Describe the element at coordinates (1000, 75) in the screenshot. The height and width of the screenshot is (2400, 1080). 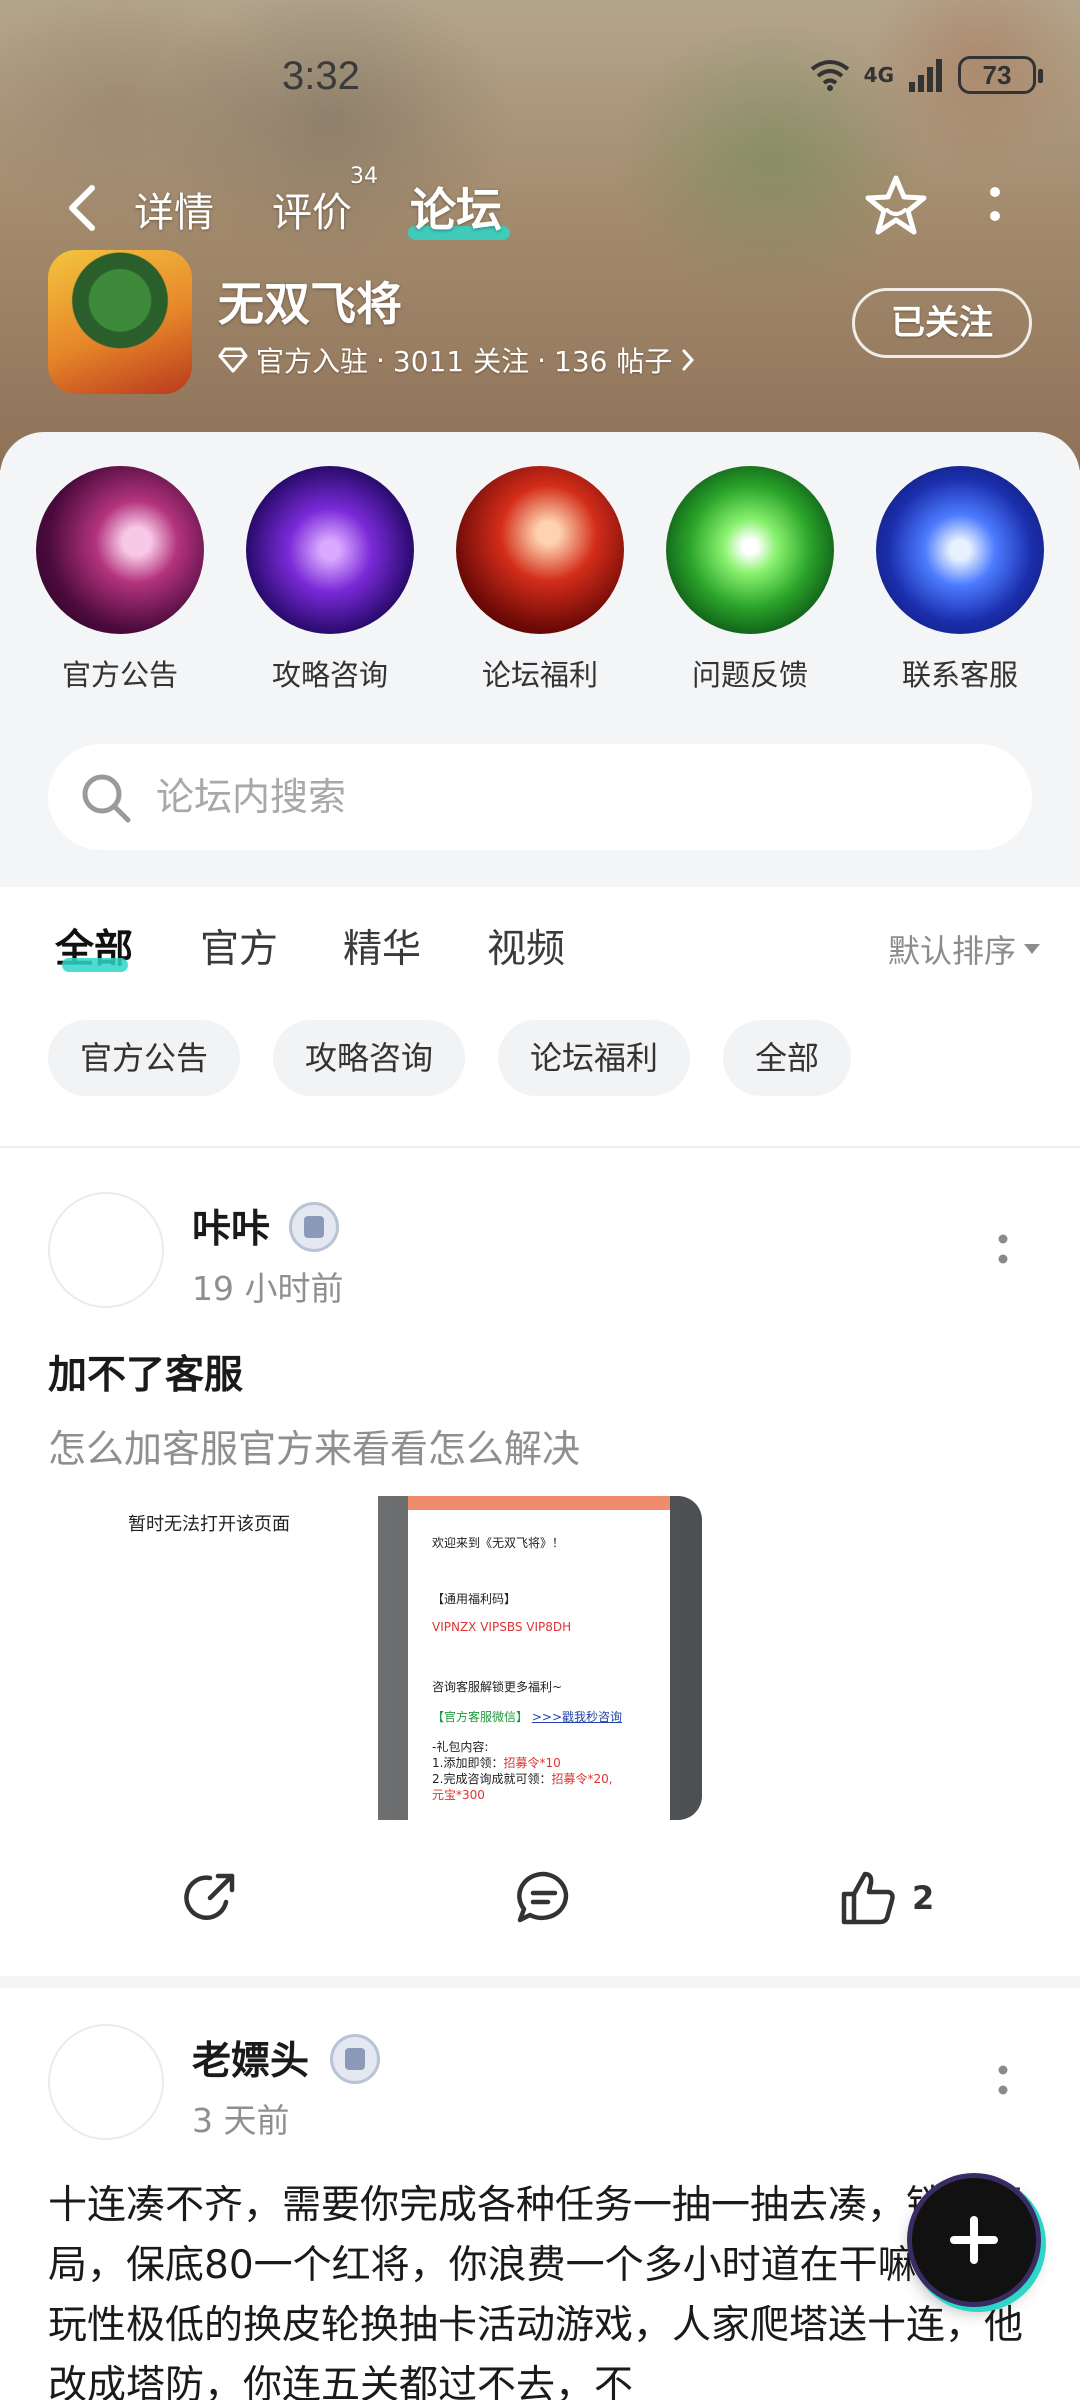
I see `battery-icon: 73` at that location.